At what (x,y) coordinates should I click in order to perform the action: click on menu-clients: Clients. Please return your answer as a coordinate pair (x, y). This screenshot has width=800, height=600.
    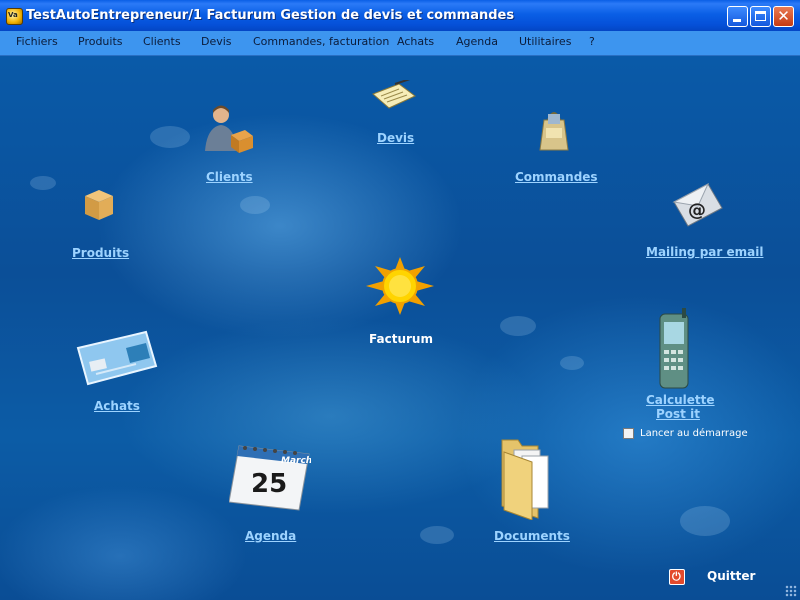
    Looking at the image, I should click on (162, 41).